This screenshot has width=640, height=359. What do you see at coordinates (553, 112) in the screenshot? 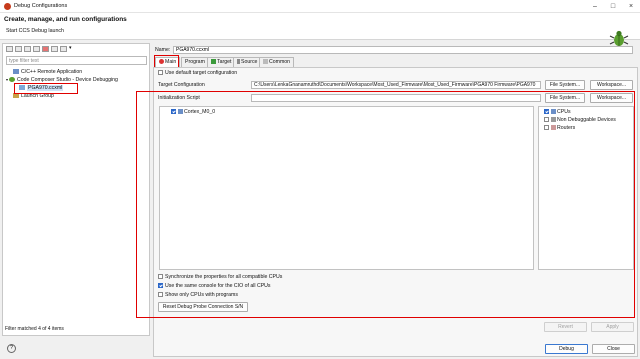
I see `cpus-icon` at bounding box center [553, 112].